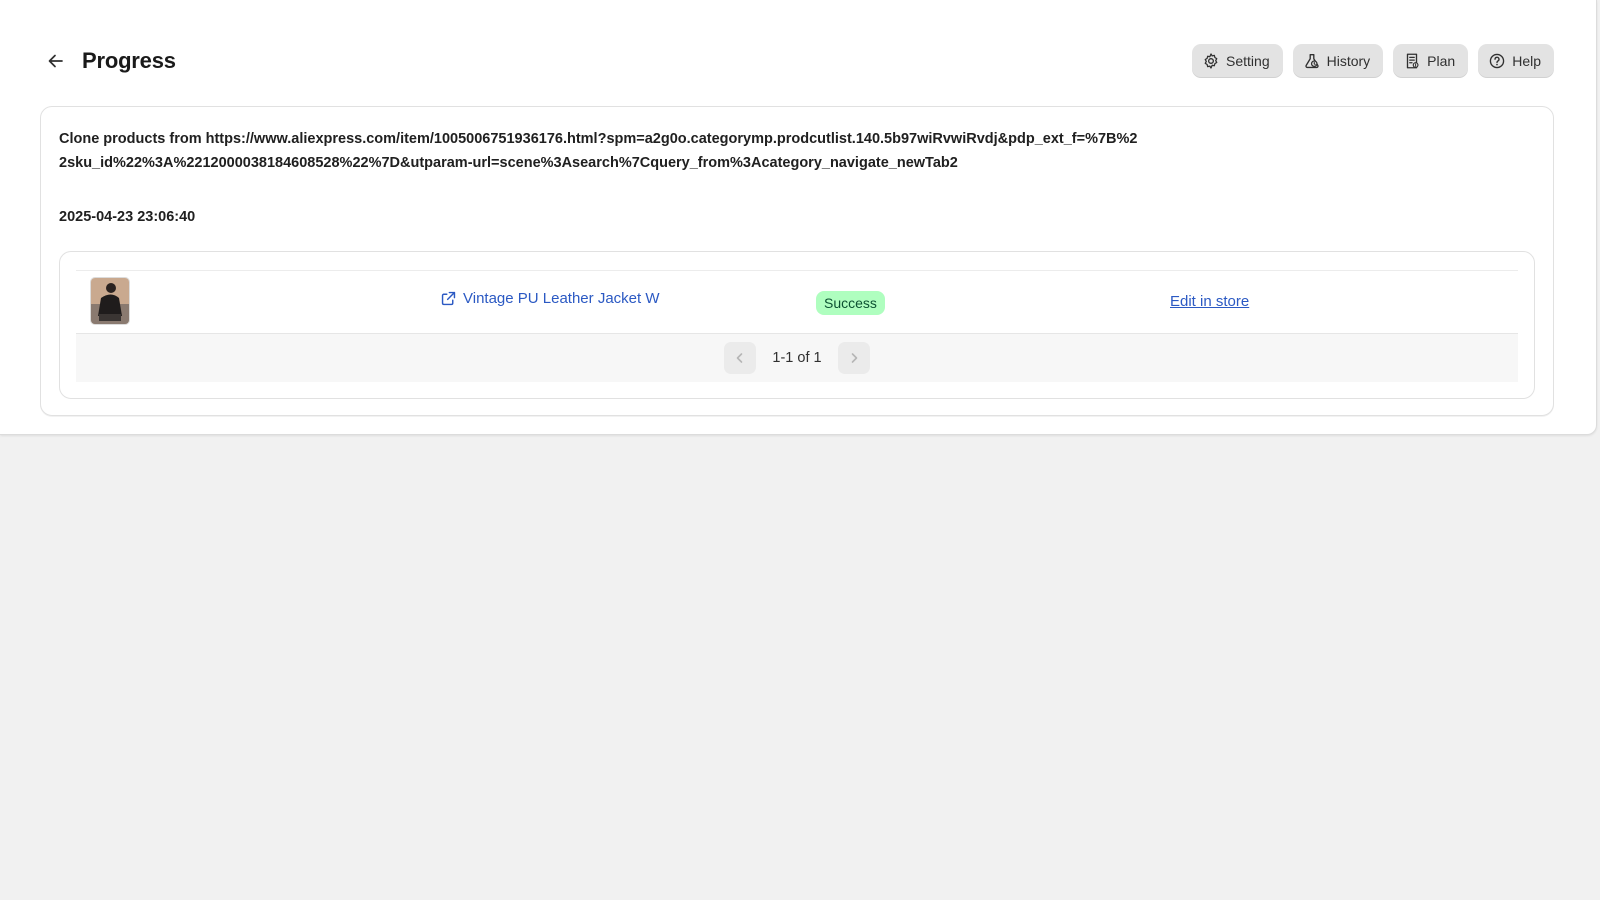 The height and width of the screenshot is (900, 1600). What do you see at coordinates (448, 298) in the screenshot?
I see `external-link-icon` at bounding box center [448, 298].